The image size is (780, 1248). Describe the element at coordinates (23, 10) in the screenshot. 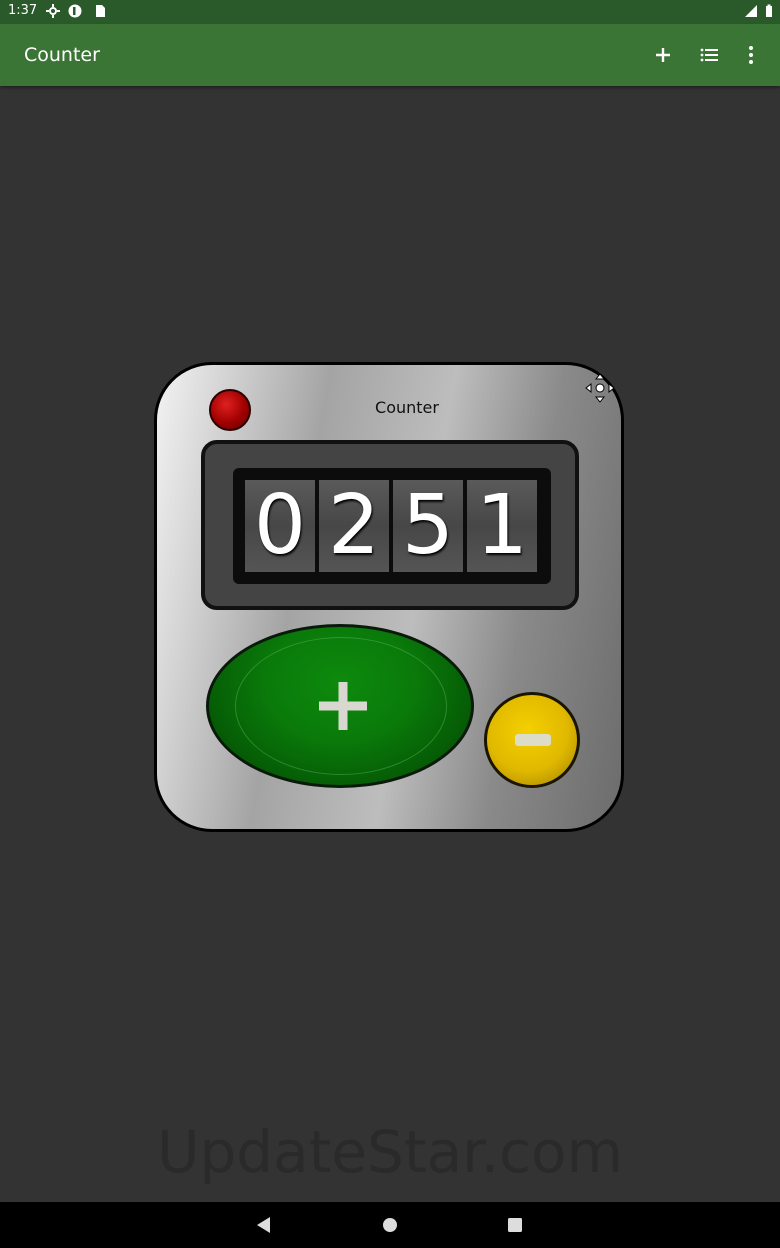

I see `status-time: 1:37` at that location.